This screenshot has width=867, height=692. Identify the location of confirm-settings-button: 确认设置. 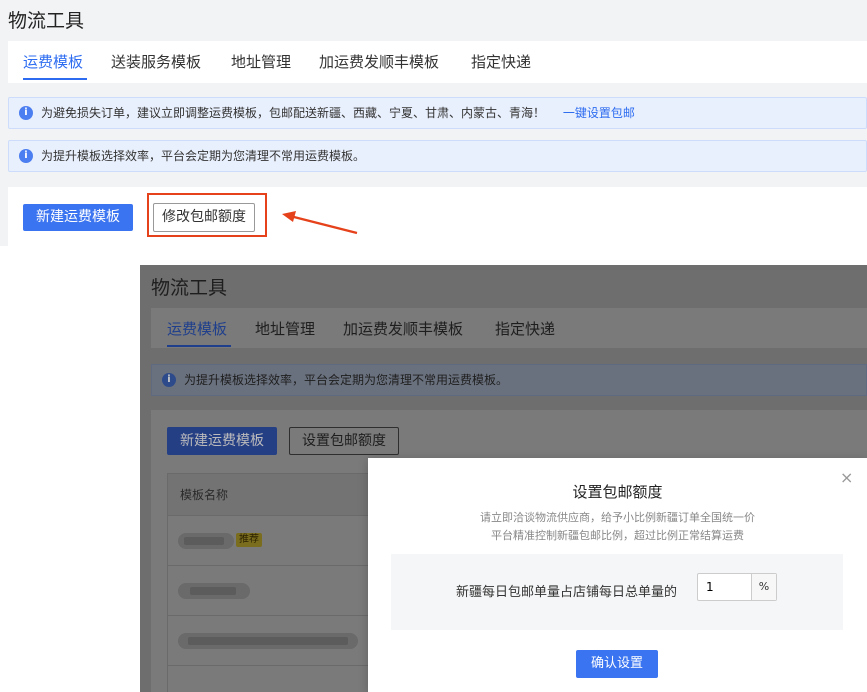
(617, 664).